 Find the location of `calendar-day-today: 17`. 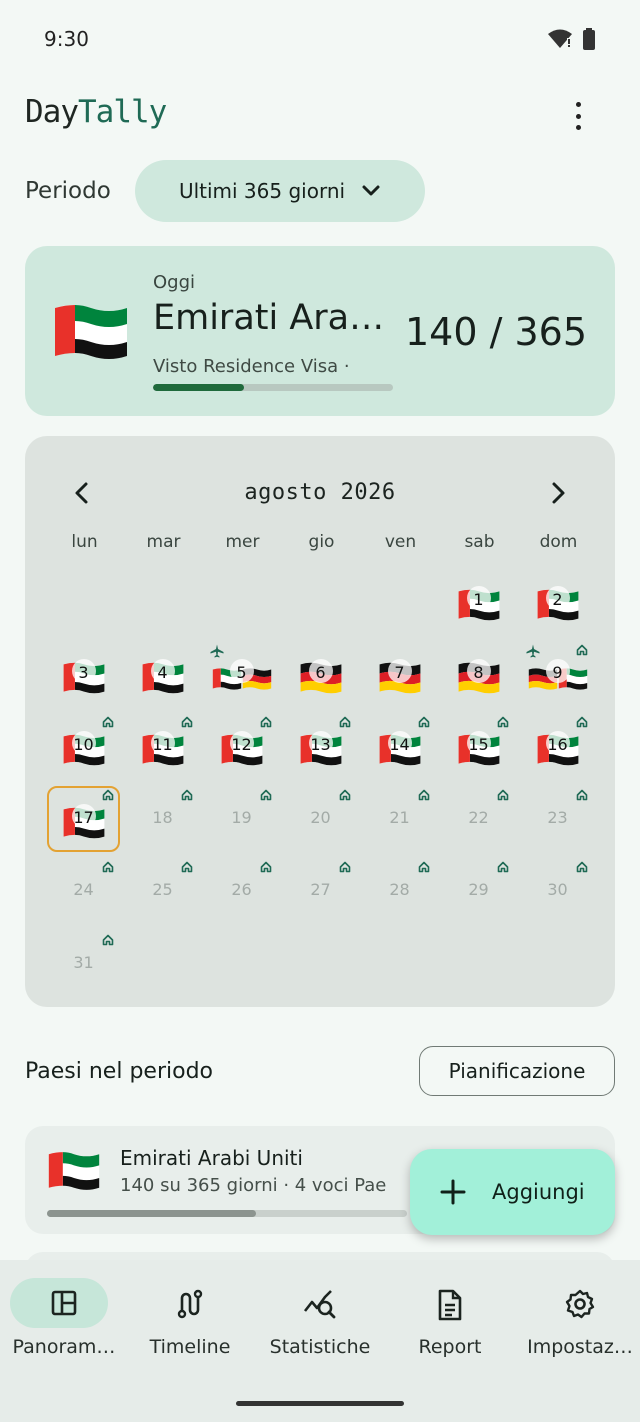

calendar-day-today: 17 is located at coordinates (72, 818).